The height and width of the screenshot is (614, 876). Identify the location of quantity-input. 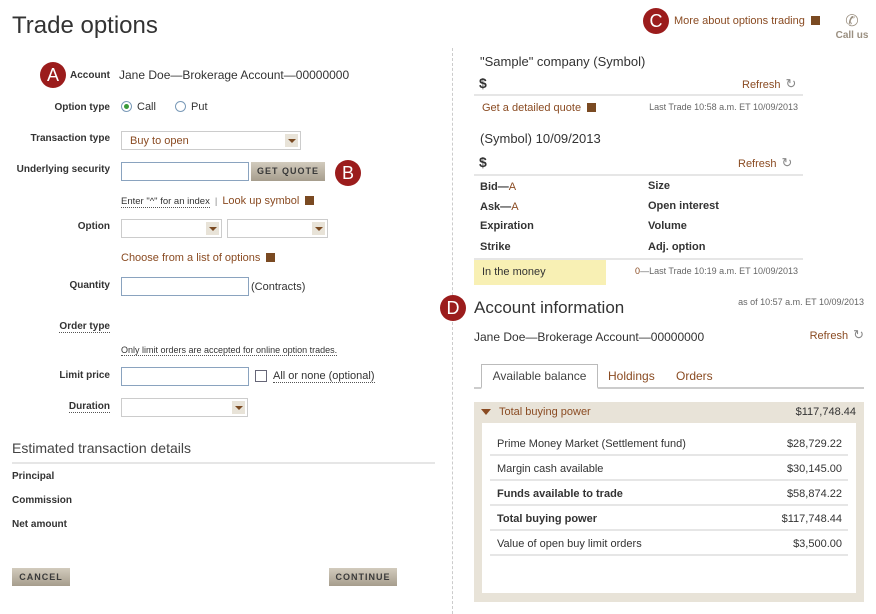
(185, 286).